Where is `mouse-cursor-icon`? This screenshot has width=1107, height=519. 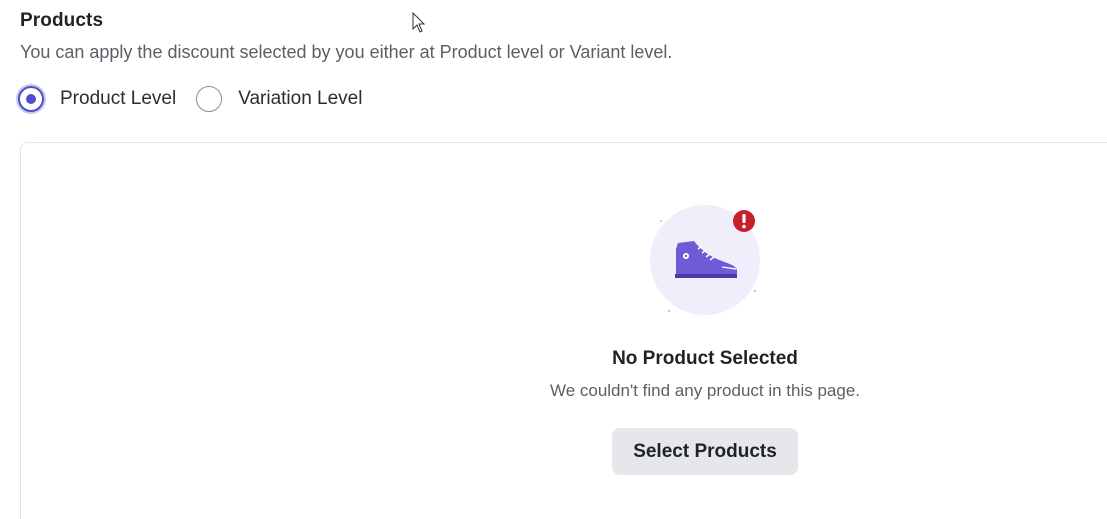
mouse-cursor-icon is located at coordinates (419, 22).